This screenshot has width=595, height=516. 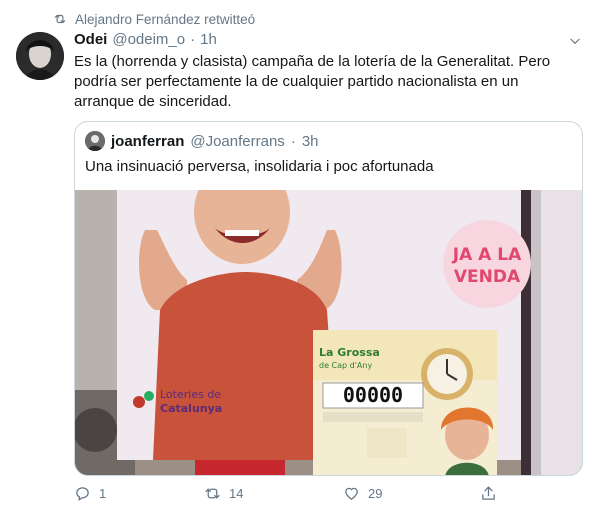 I want to click on author-name: Odei, so click(x=90, y=39).